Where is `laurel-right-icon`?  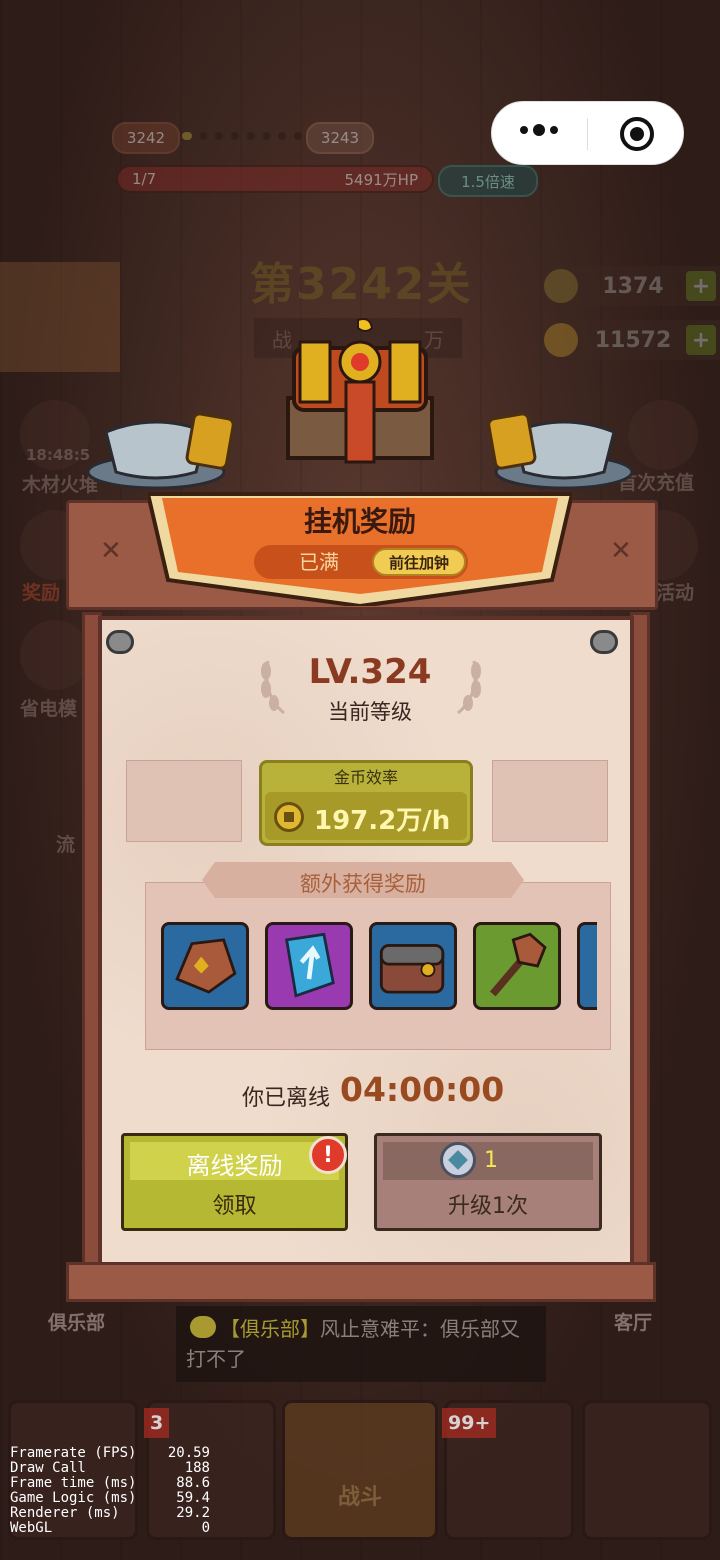 laurel-right-icon is located at coordinates (469, 687).